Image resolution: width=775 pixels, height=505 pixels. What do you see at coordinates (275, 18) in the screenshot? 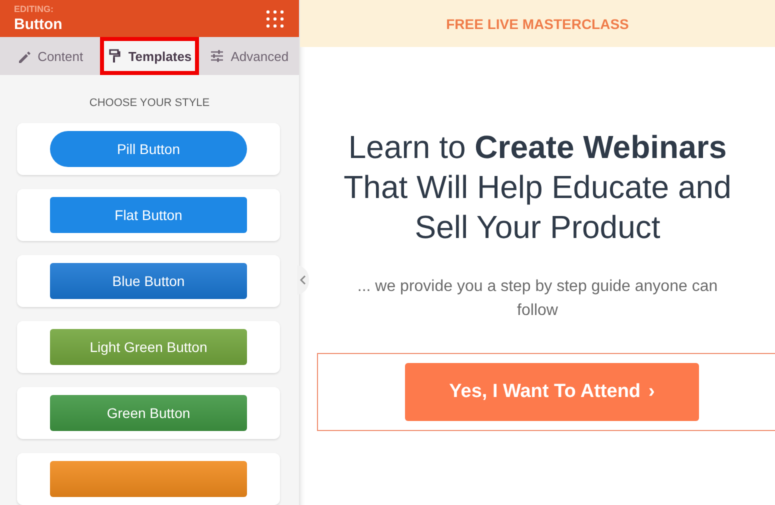
I see `grid-menu-icon` at bounding box center [275, 18].